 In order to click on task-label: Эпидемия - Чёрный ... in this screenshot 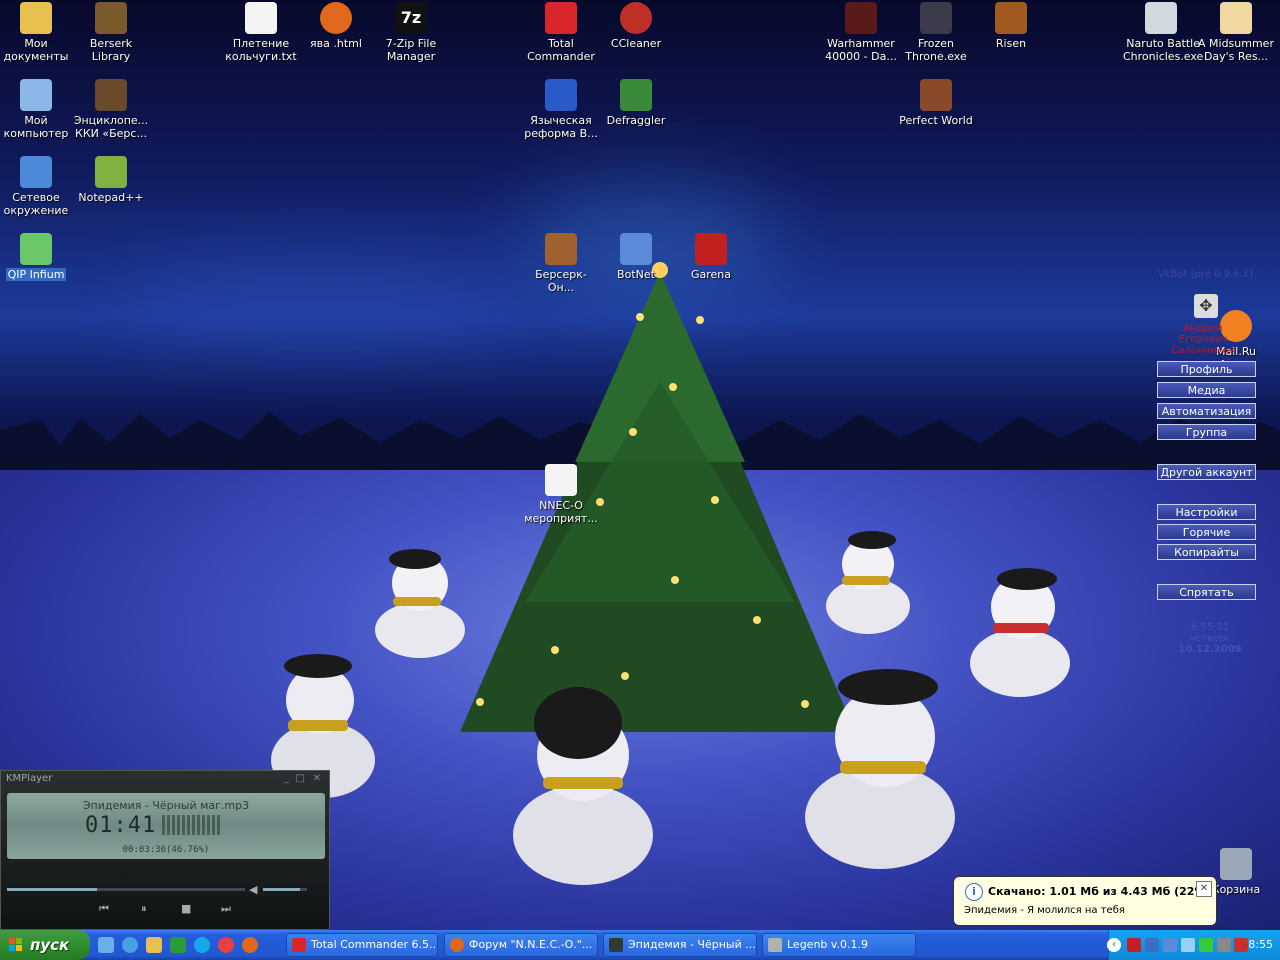, I will do `click(692, 944)`.